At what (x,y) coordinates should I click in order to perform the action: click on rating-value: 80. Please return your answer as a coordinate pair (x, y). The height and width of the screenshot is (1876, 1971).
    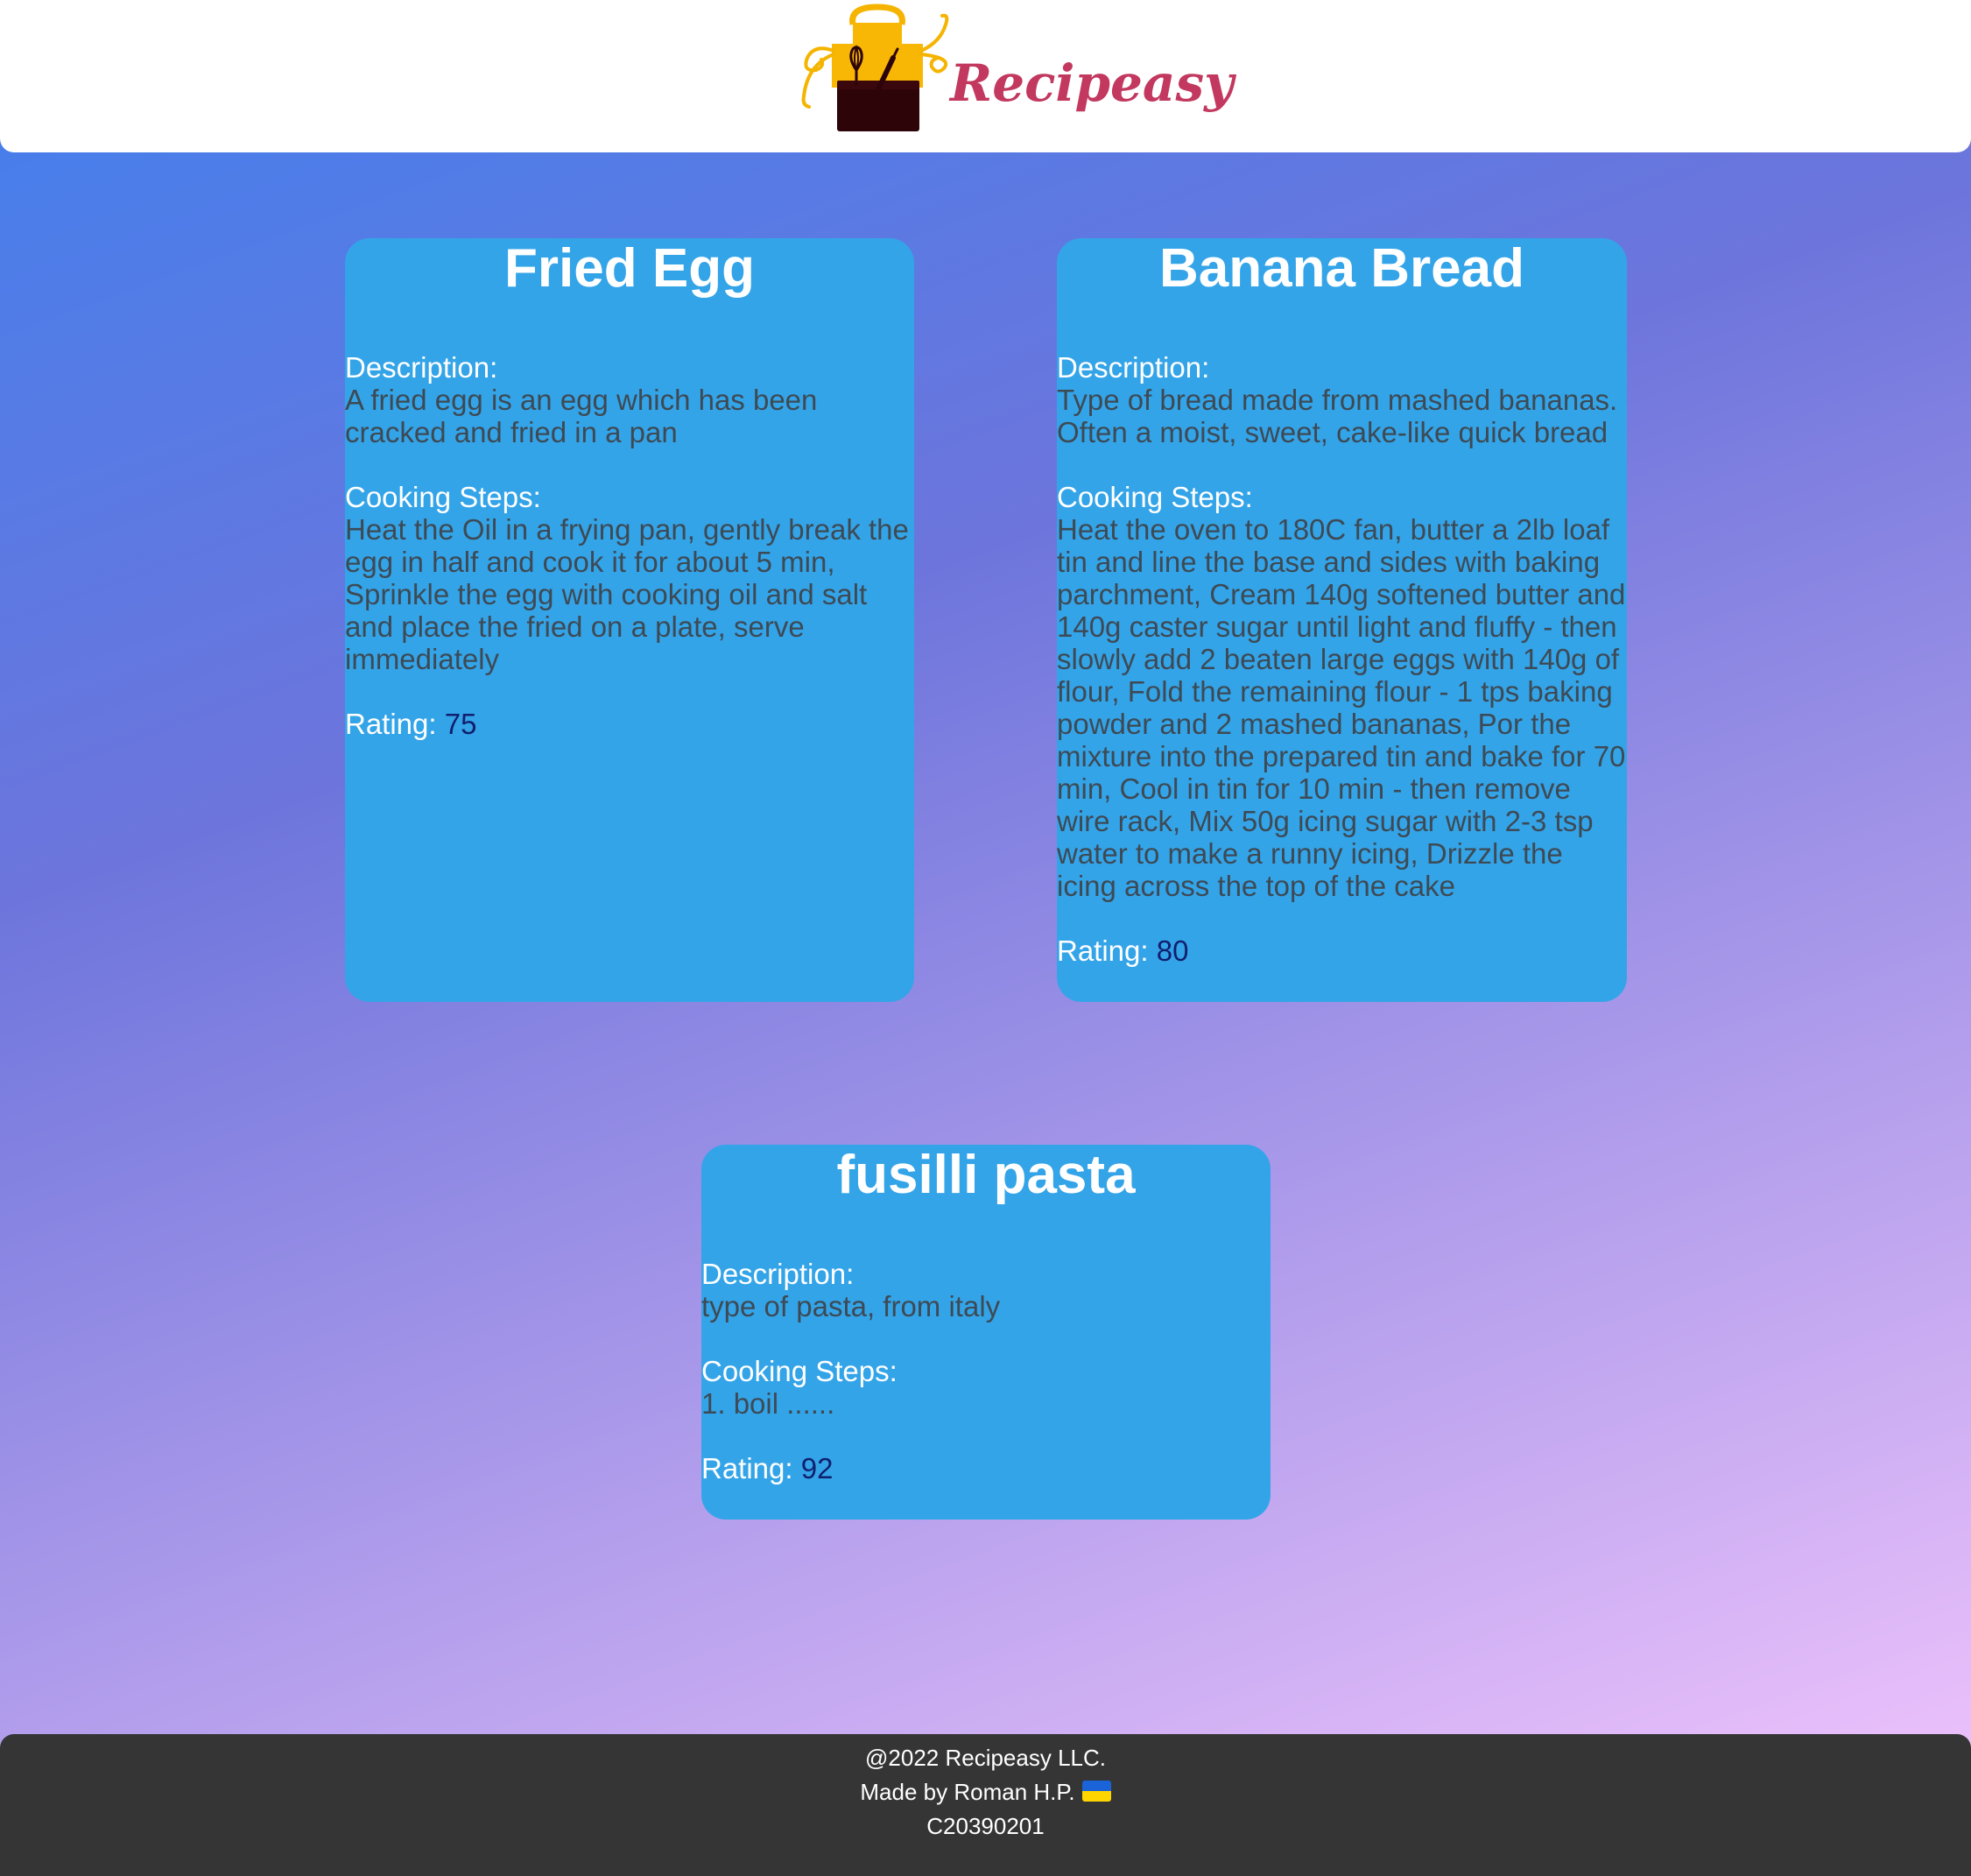
    Looking at the image, I should click on (1172, 951).